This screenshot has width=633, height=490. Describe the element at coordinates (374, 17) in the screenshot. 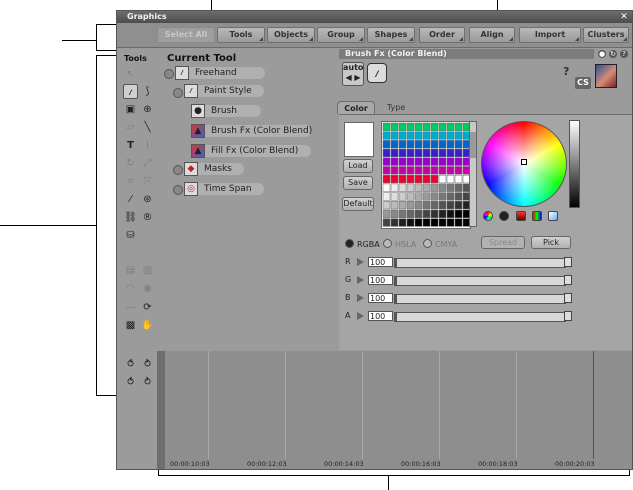

I see `title-bar: Graphics ✕` at that location.